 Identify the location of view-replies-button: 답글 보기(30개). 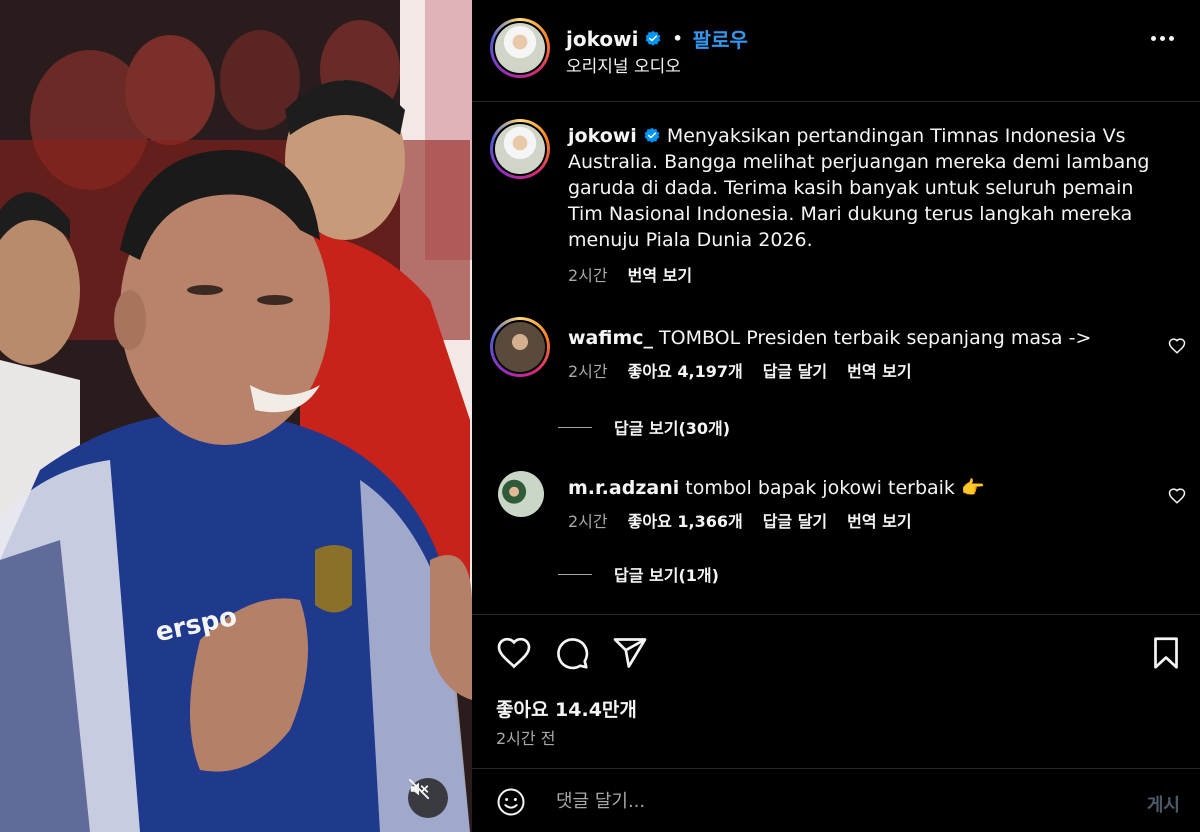
(644, 427).